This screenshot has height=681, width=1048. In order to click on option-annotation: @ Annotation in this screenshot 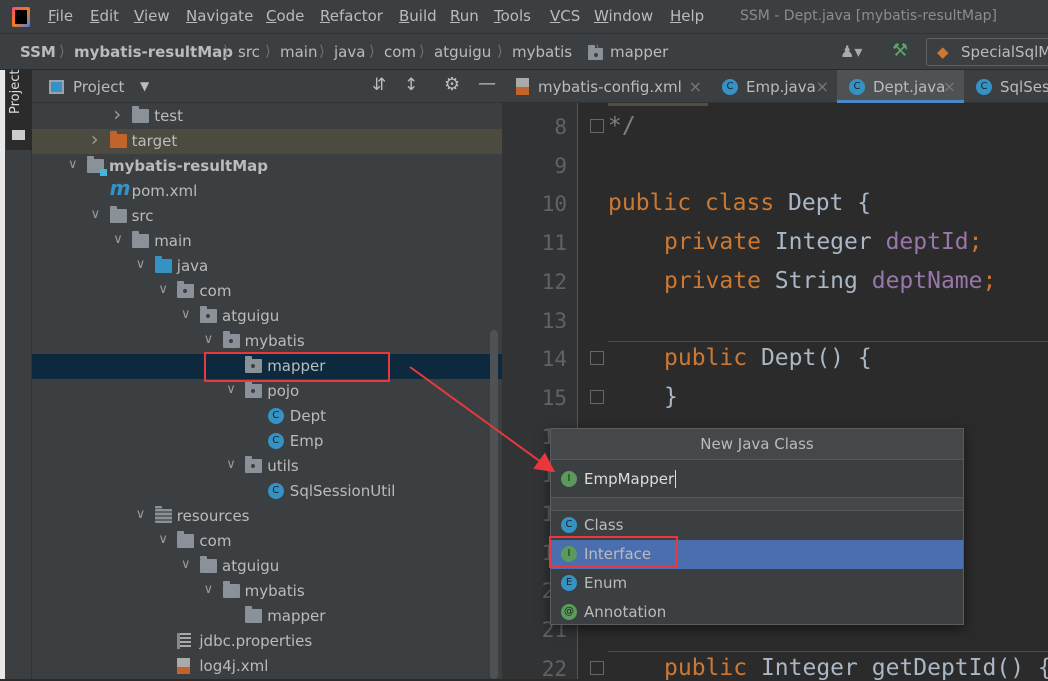, I will do `click(757, 612)`.